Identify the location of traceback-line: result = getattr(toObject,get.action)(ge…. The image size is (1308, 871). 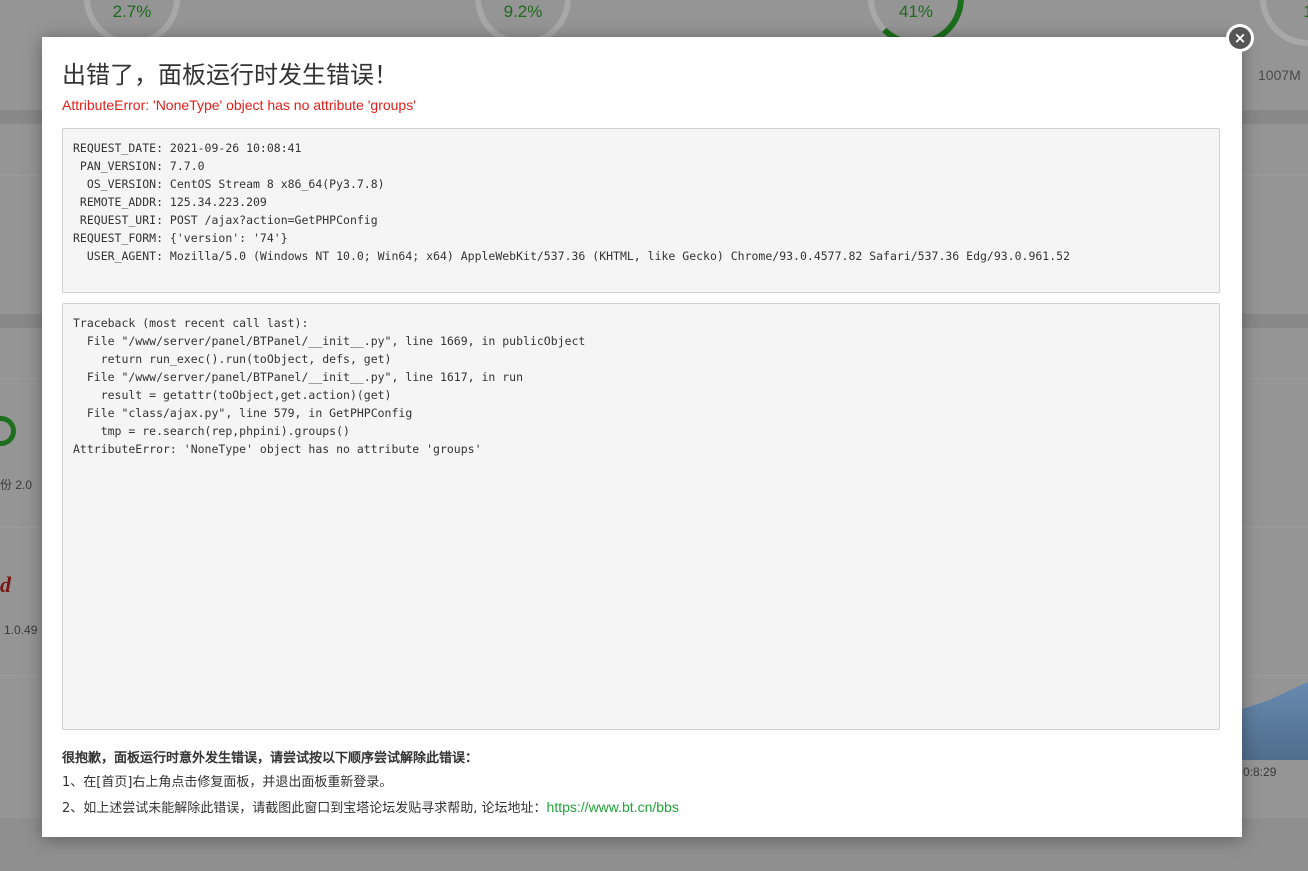
(232, 395).